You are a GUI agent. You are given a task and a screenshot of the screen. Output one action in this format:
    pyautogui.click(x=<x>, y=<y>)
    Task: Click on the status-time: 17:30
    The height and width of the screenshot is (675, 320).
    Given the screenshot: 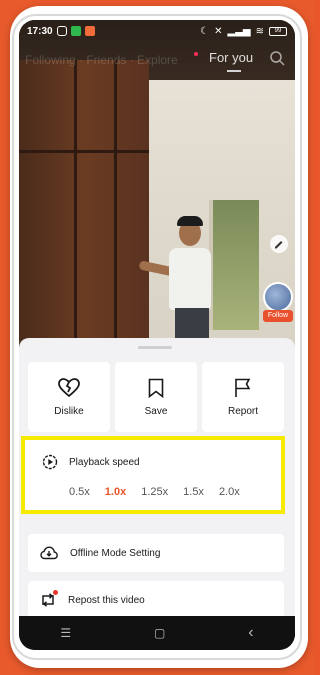 What is the action you would take?
    pyautogui.click(x=40, y=31)
    